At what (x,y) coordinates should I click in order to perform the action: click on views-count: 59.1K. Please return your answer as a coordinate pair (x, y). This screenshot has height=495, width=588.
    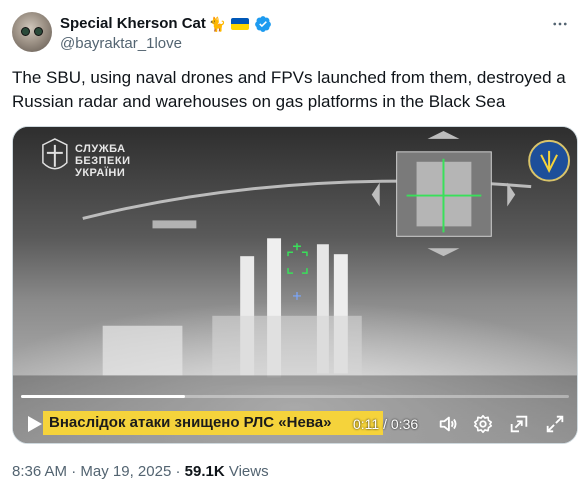
    Looking at the image, I should click on (204, 471).